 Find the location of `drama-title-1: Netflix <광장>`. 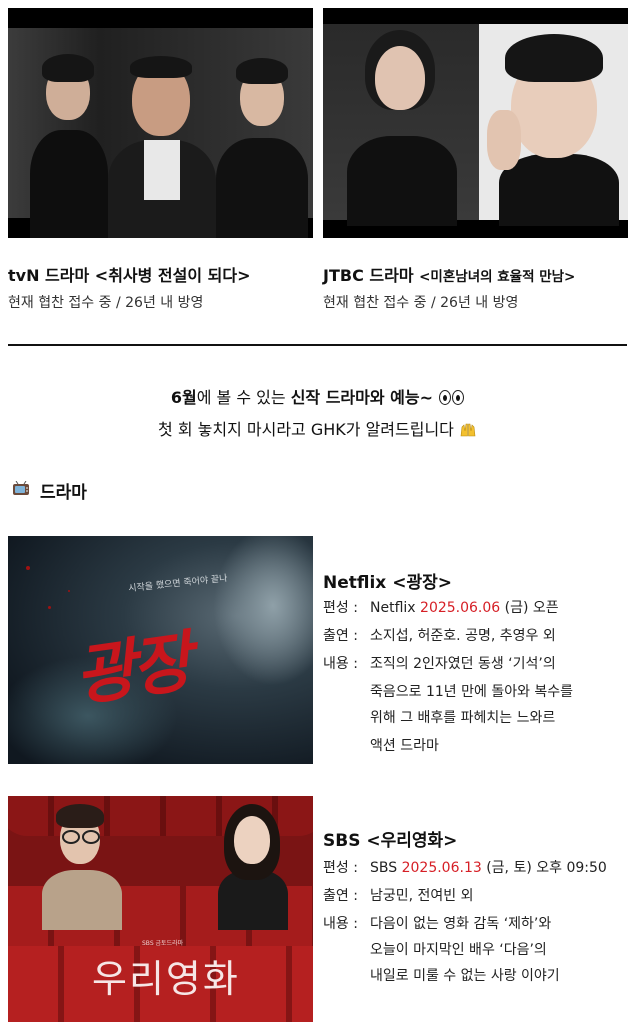

drama-title-1: Netflix <광장> is located at coordinates (387, 583).